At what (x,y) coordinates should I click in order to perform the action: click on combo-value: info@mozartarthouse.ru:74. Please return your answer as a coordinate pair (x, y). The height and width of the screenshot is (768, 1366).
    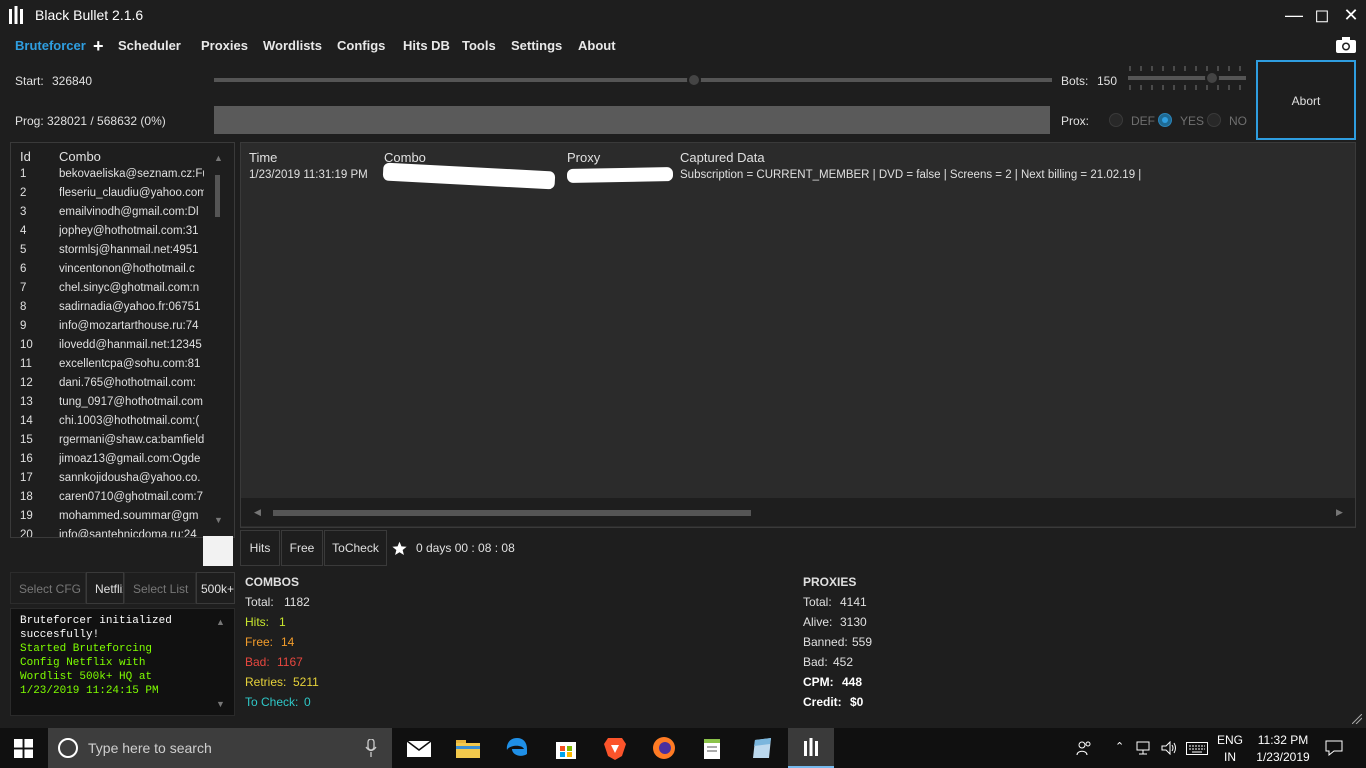
    Looking at the image, I should click on (129, 326).